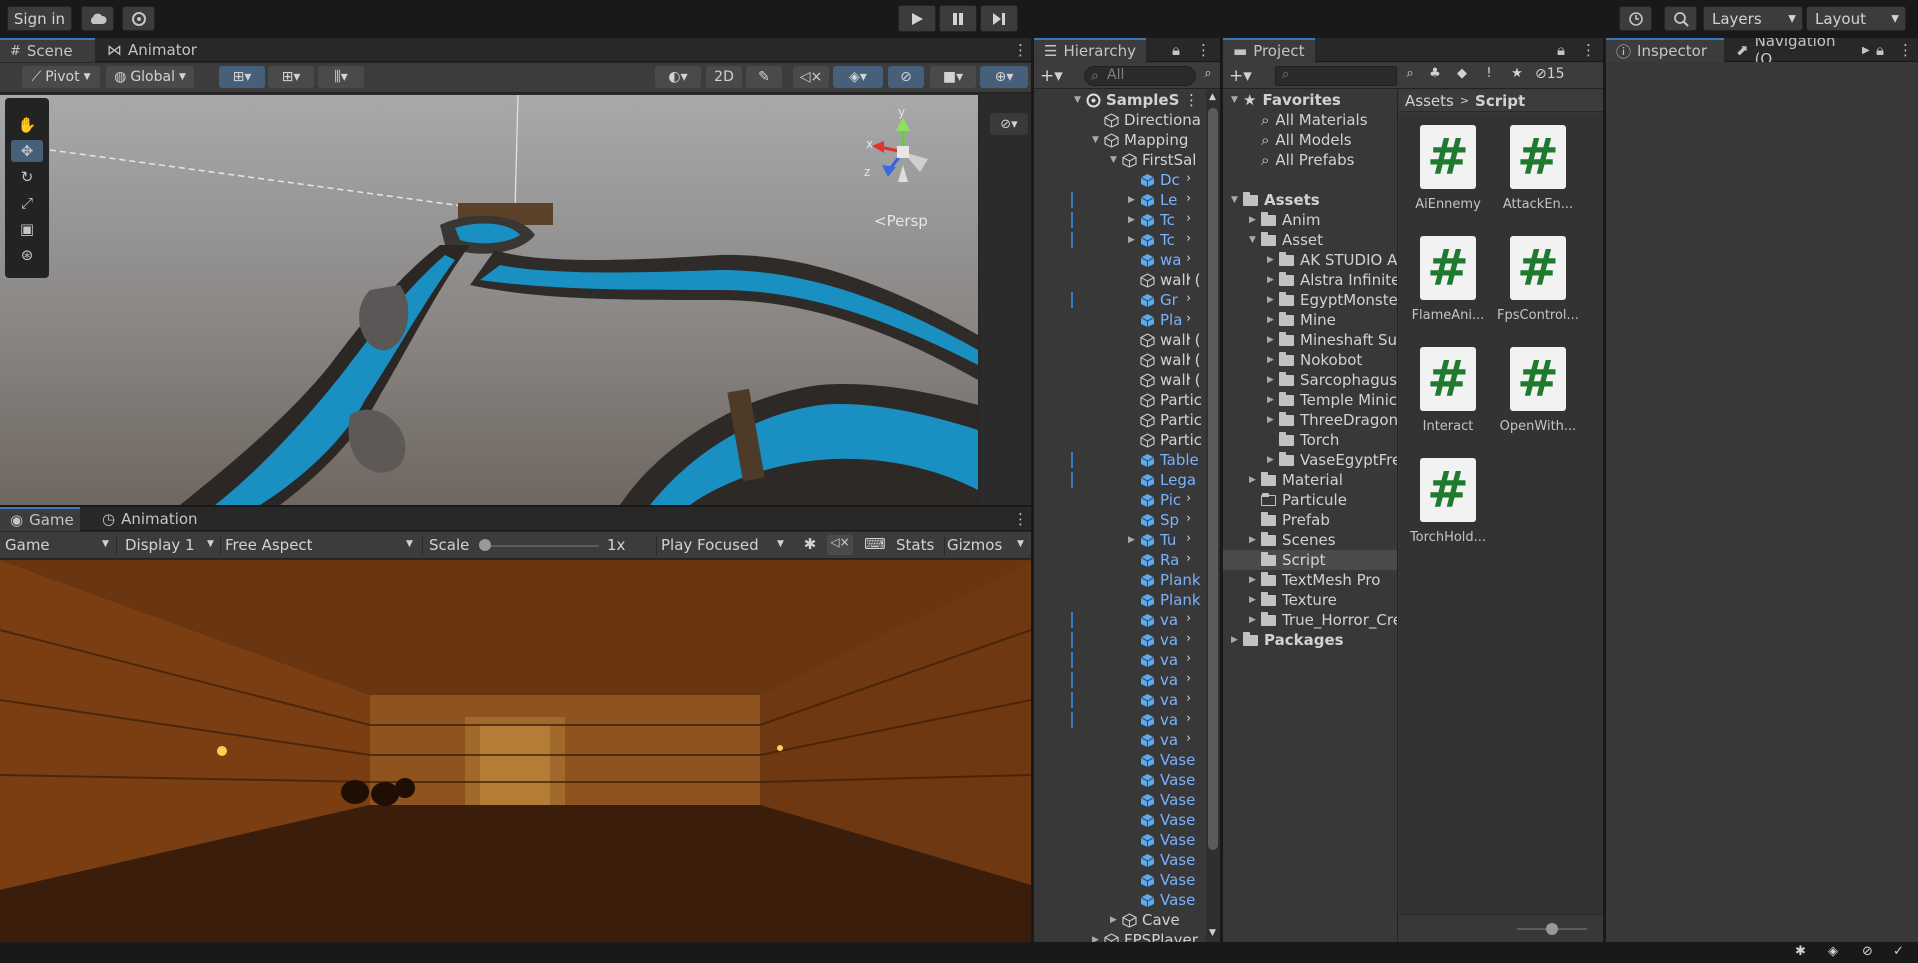 The height and width of the screenshot is (963, 1918). I want to click on eye-off-icon: ⊘, so click(1867, 951).